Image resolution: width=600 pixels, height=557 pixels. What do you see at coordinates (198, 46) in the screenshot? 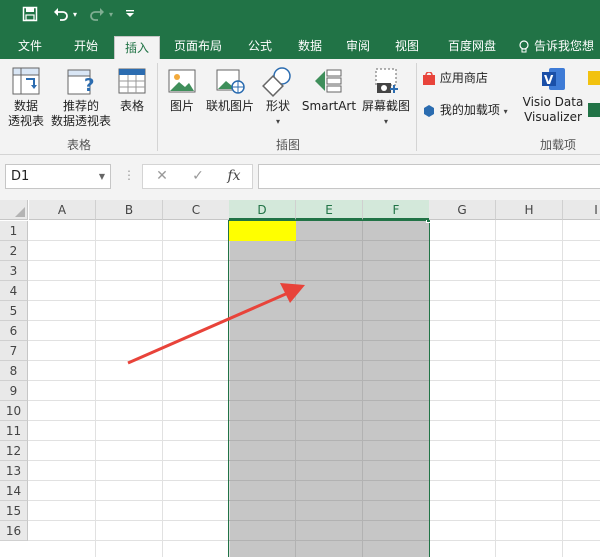
I see `tab-page-layout: 页面布局` at bounding box center [198, 46].